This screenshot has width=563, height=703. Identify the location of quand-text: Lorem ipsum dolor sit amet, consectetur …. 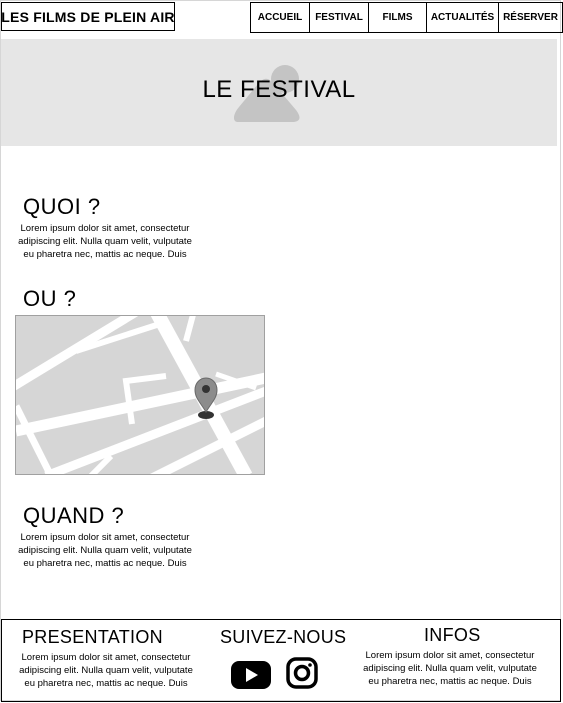
(105, 550).